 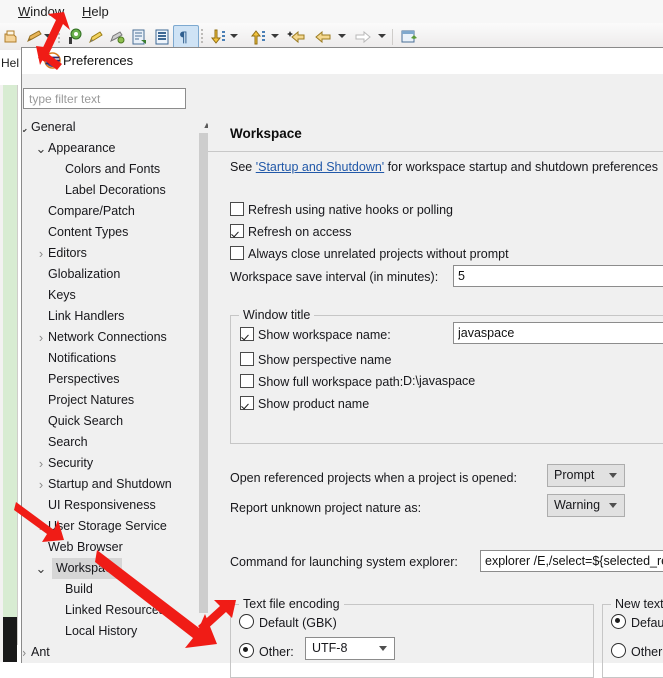 I want to click on refresh-on-access-checkbox-row: Refresh on access, so click(x=291, y=232).